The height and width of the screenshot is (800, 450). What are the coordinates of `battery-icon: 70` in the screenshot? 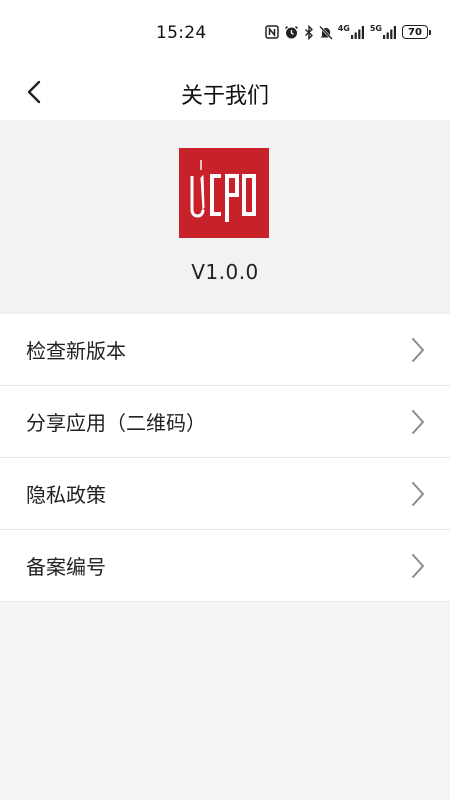 It's located at (416, 32).